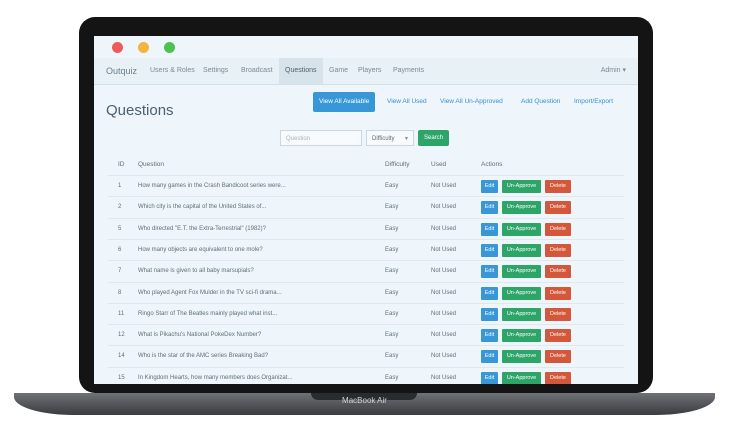 This screenshot has width=729, height=447. I want to click on row-id: 2, so click(120, 207).